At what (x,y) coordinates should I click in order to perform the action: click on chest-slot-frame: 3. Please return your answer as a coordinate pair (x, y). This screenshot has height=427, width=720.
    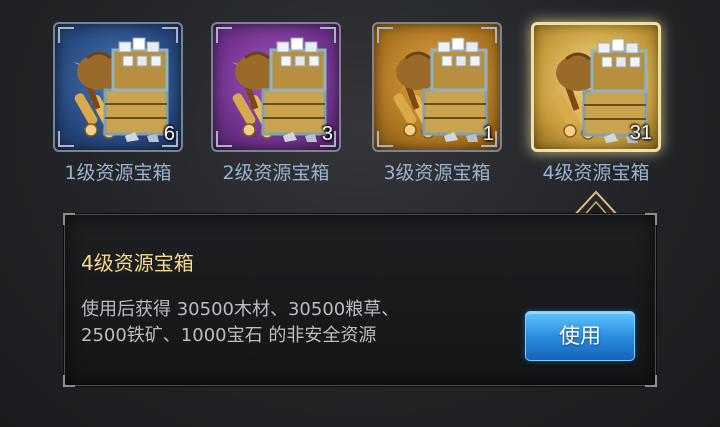
    Looking at the image, I should click on (276, 87).